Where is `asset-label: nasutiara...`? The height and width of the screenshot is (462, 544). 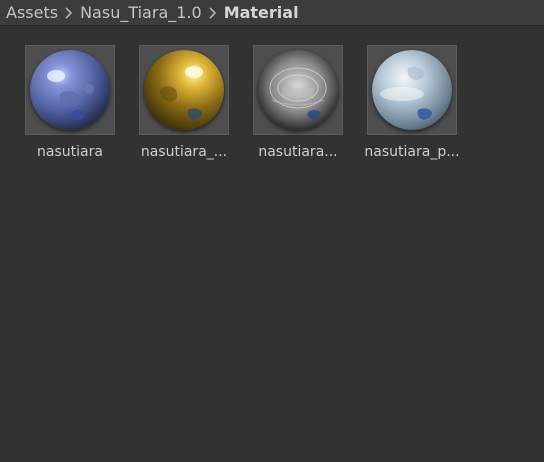 asset-label: nasutiara... is located at coordinates (298, 152).